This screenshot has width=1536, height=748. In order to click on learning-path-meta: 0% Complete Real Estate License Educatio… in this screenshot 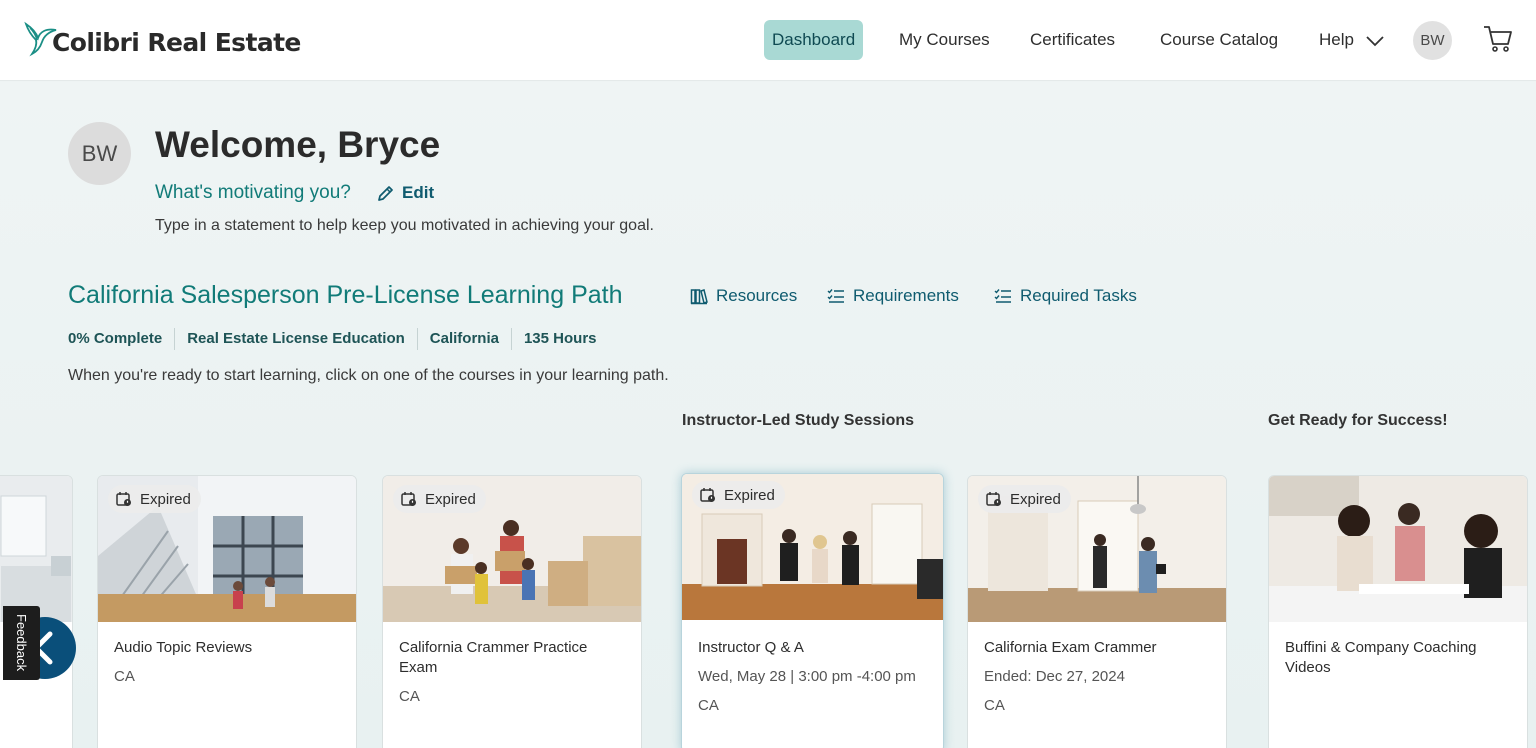, I will do `click(338, 339)`.